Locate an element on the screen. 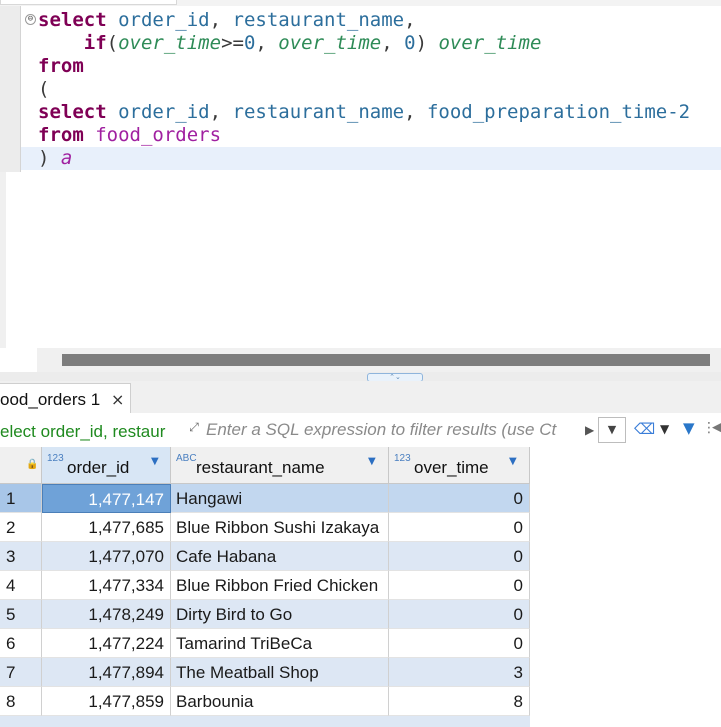 The image size is (721, 727). column-header-restaurant-name: ABC restaurant_name ▼ is located at coordinates (280, 465).